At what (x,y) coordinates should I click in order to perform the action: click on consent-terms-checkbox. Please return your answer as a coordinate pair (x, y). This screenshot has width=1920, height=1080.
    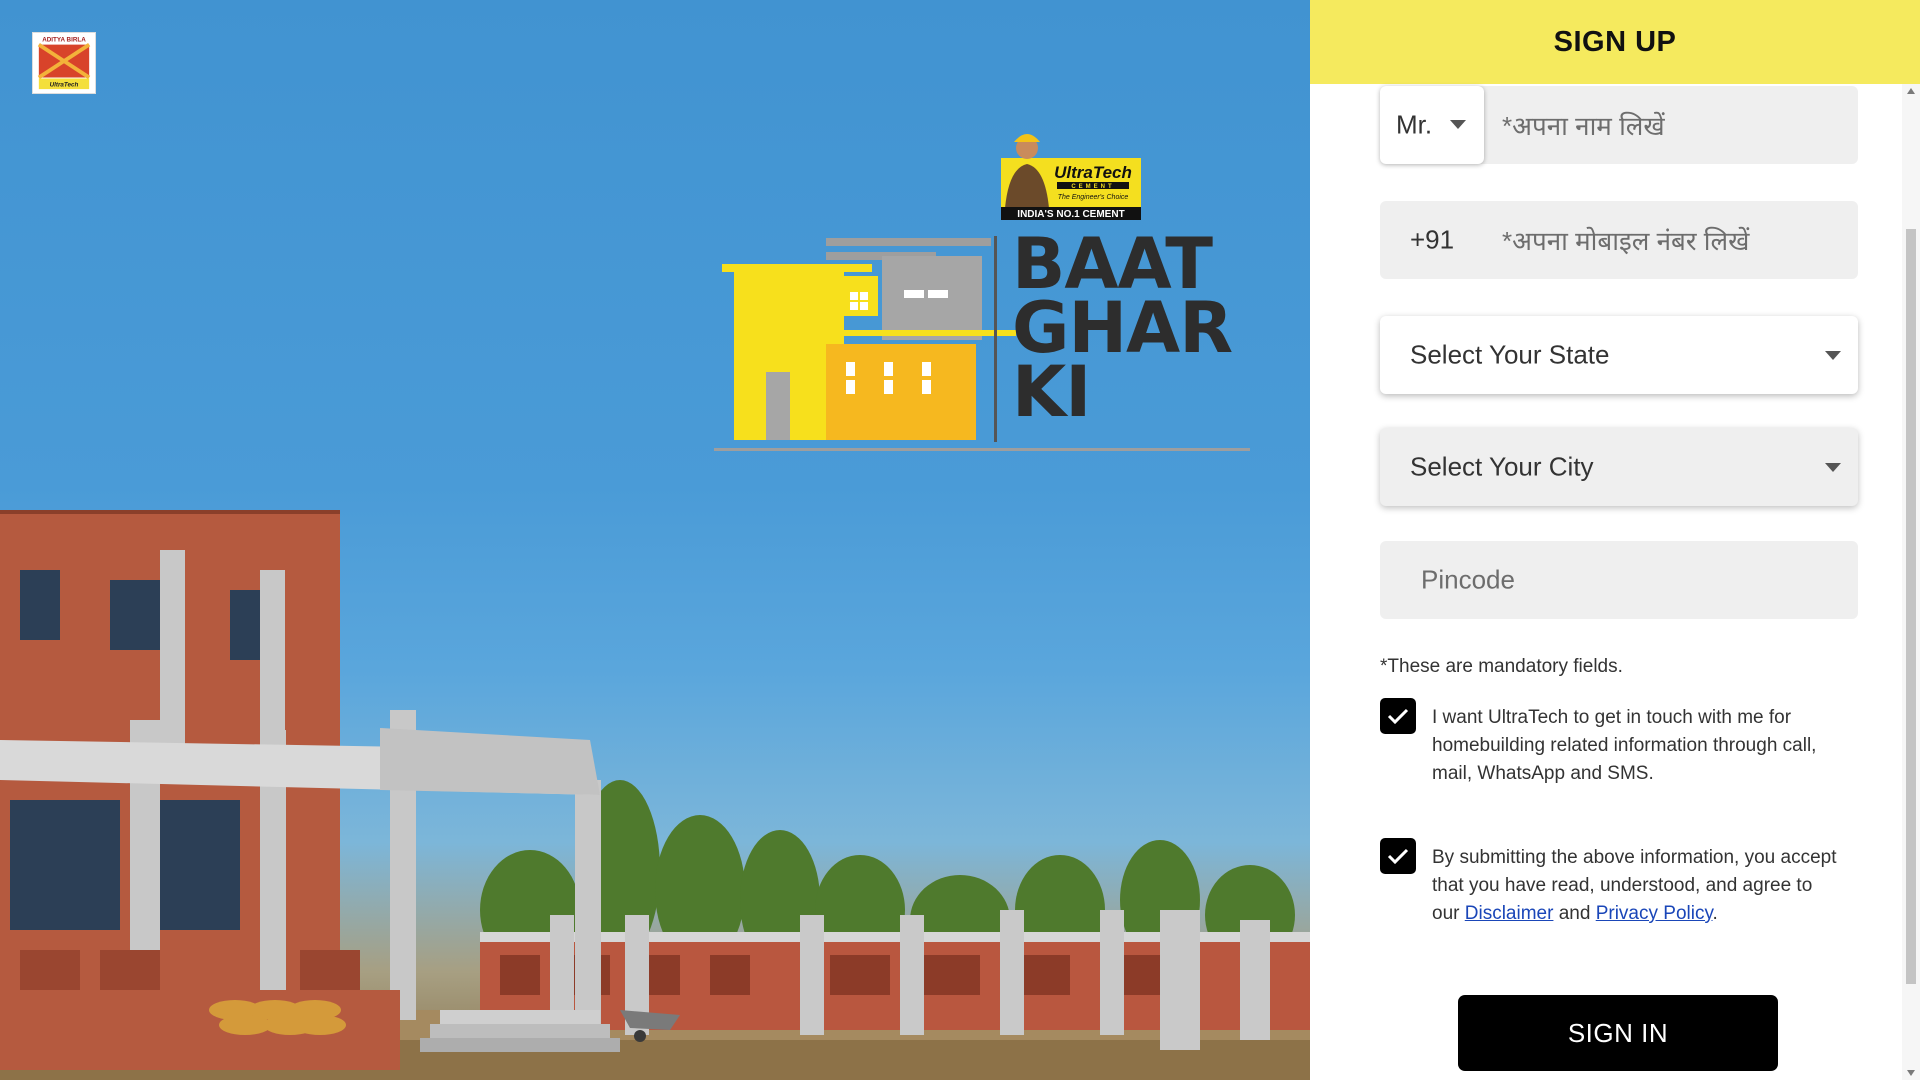
    Looking at the image, I should click on (1398, 856).